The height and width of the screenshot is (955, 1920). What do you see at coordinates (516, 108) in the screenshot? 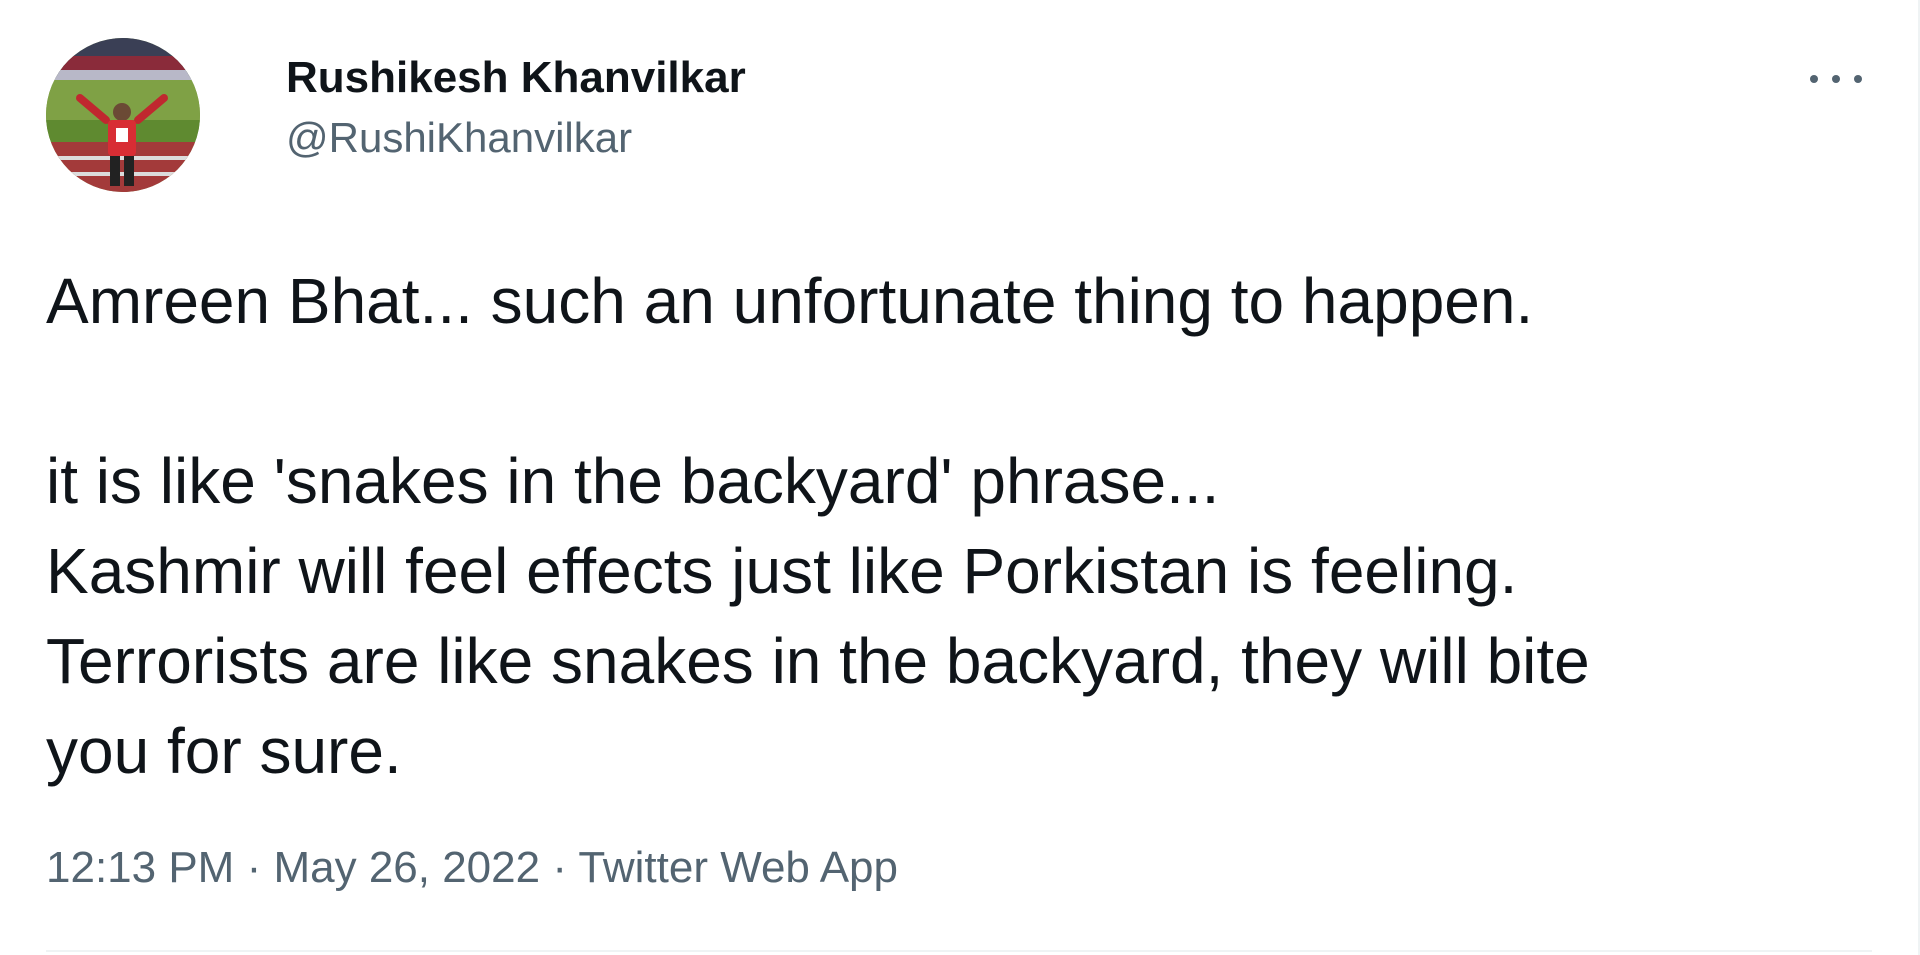
I see `author-names: Rushikesh Khanvilkar @RushiKhanvilkar` at bounding box center [516, 108].